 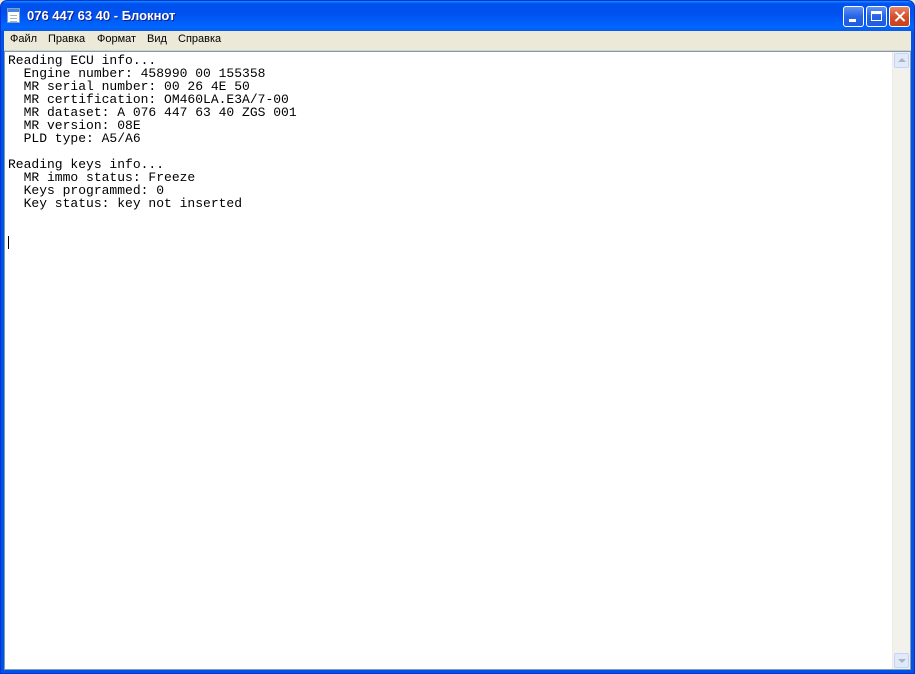 What do you see at coordinates (101, 15) in the screenshot?
I see `window-title: 076 447 63 40 - Блокнот` at bounding box center [101, 15].